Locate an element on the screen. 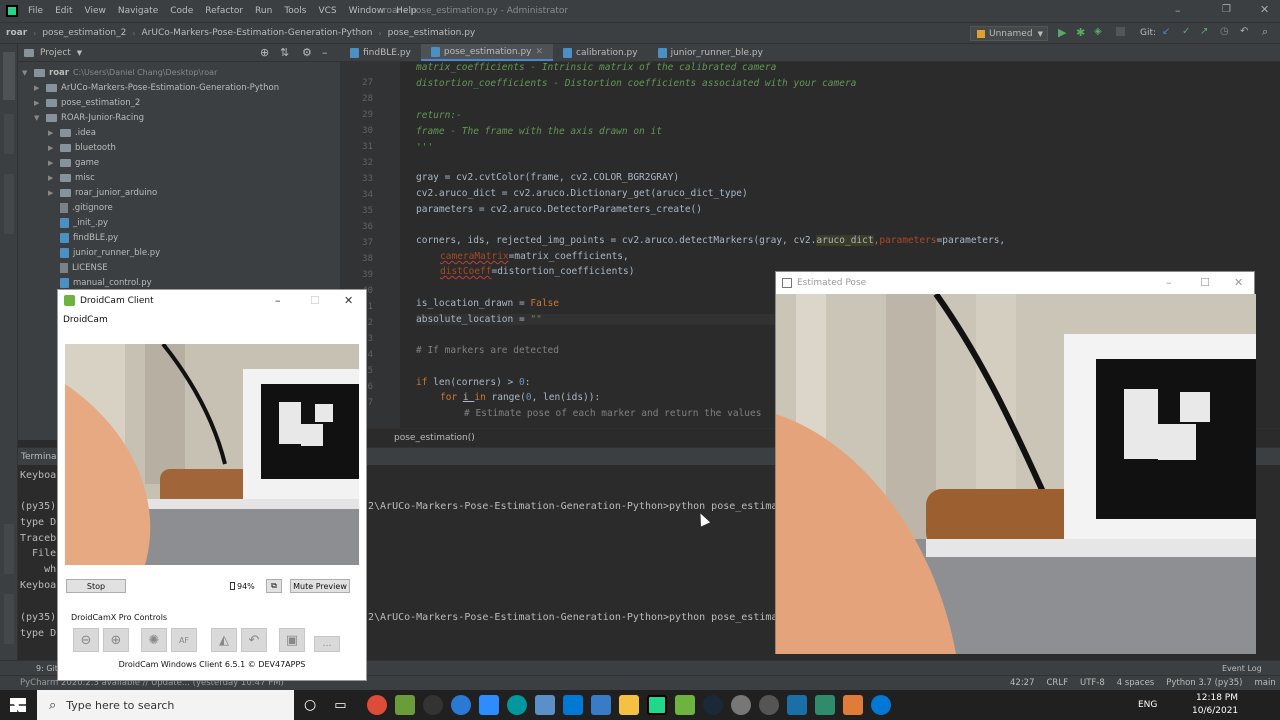  tree-item-game: ▶ game is located at coordinates (73, 162).